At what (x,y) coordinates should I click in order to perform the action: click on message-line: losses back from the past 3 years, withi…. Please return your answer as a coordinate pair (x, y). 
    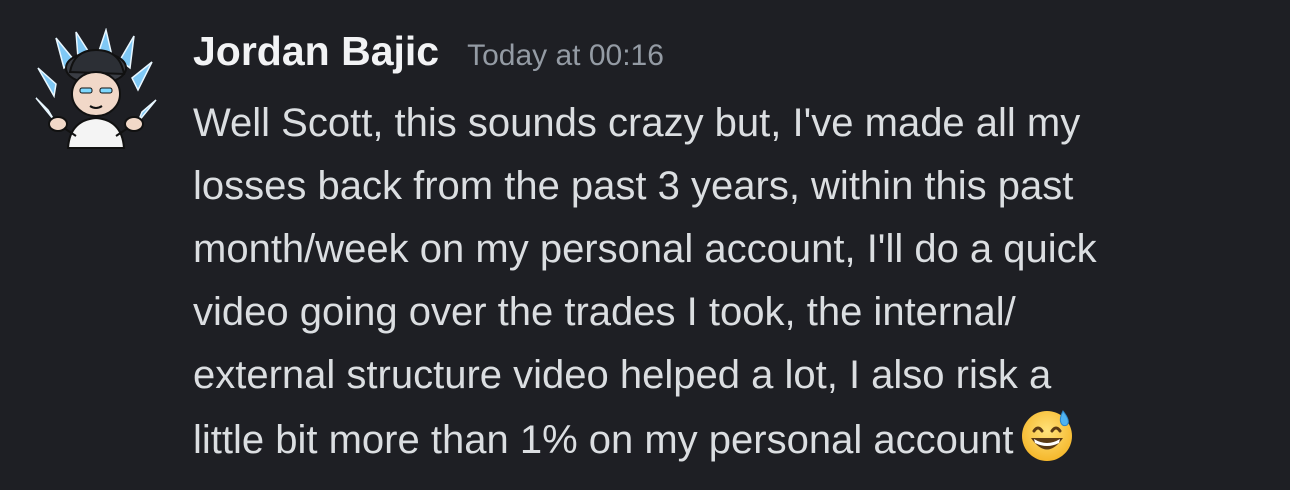
    Looking at the image, I should click on (633, 186).